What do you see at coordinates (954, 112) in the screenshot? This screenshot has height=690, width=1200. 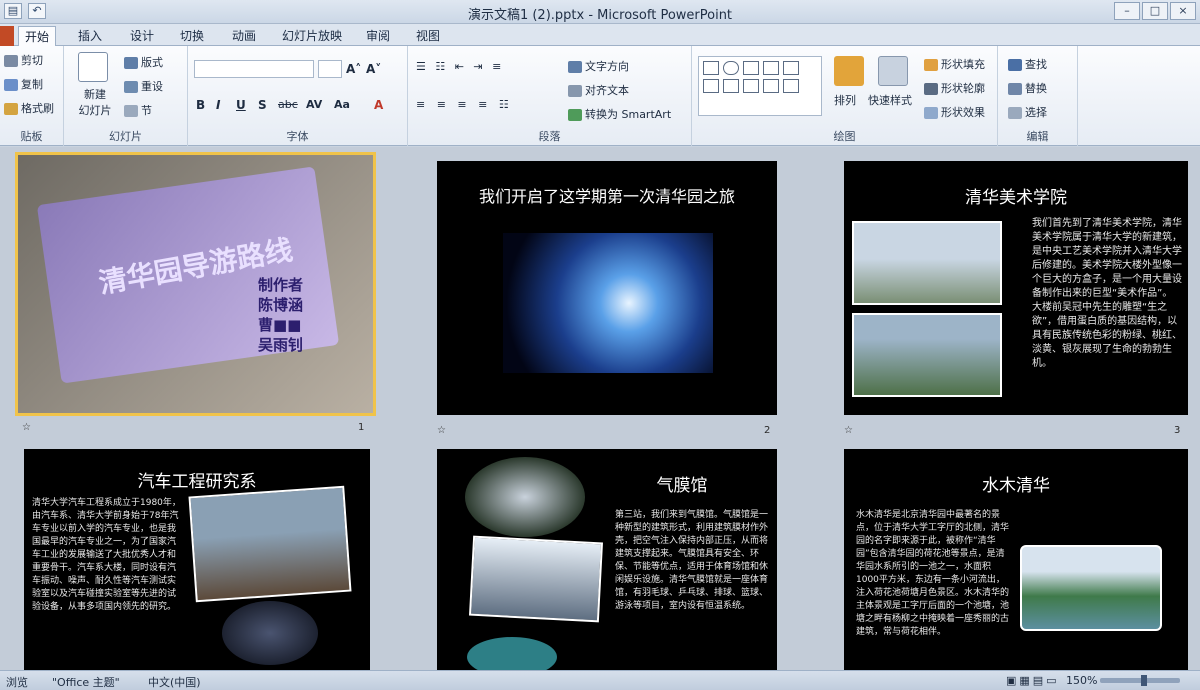 I see `shape-effects-button: 形状效果` at bounding box center [954, 112].